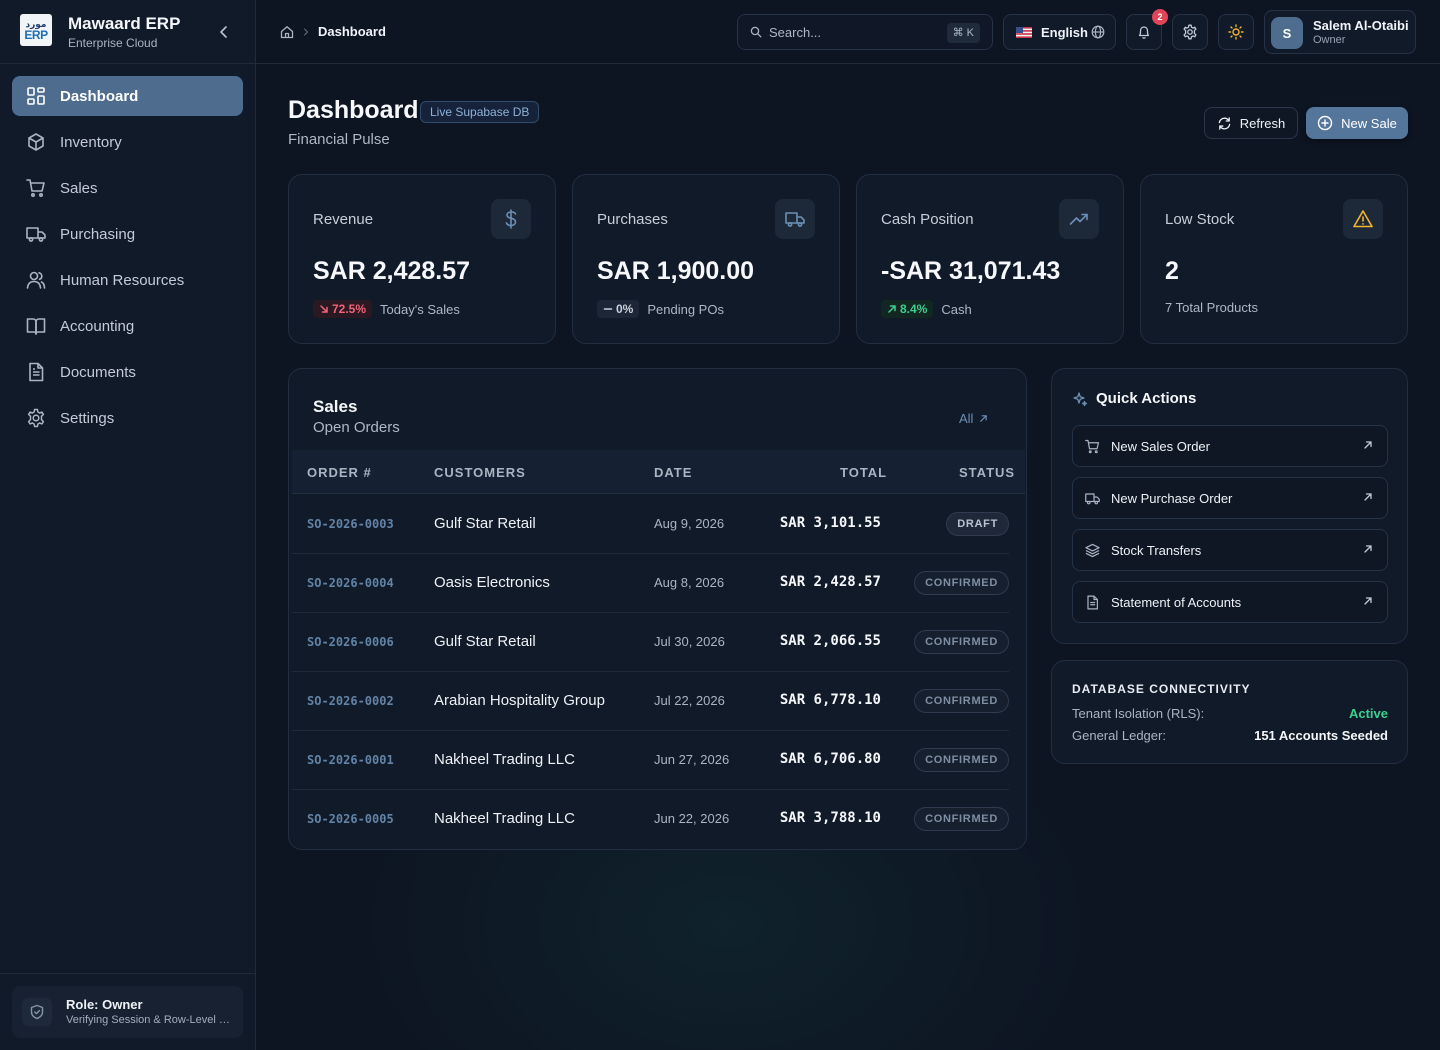 The height and width of the screenshot is (1050, 1440). I want to click on shield-check-icon, so click(37, 1012).